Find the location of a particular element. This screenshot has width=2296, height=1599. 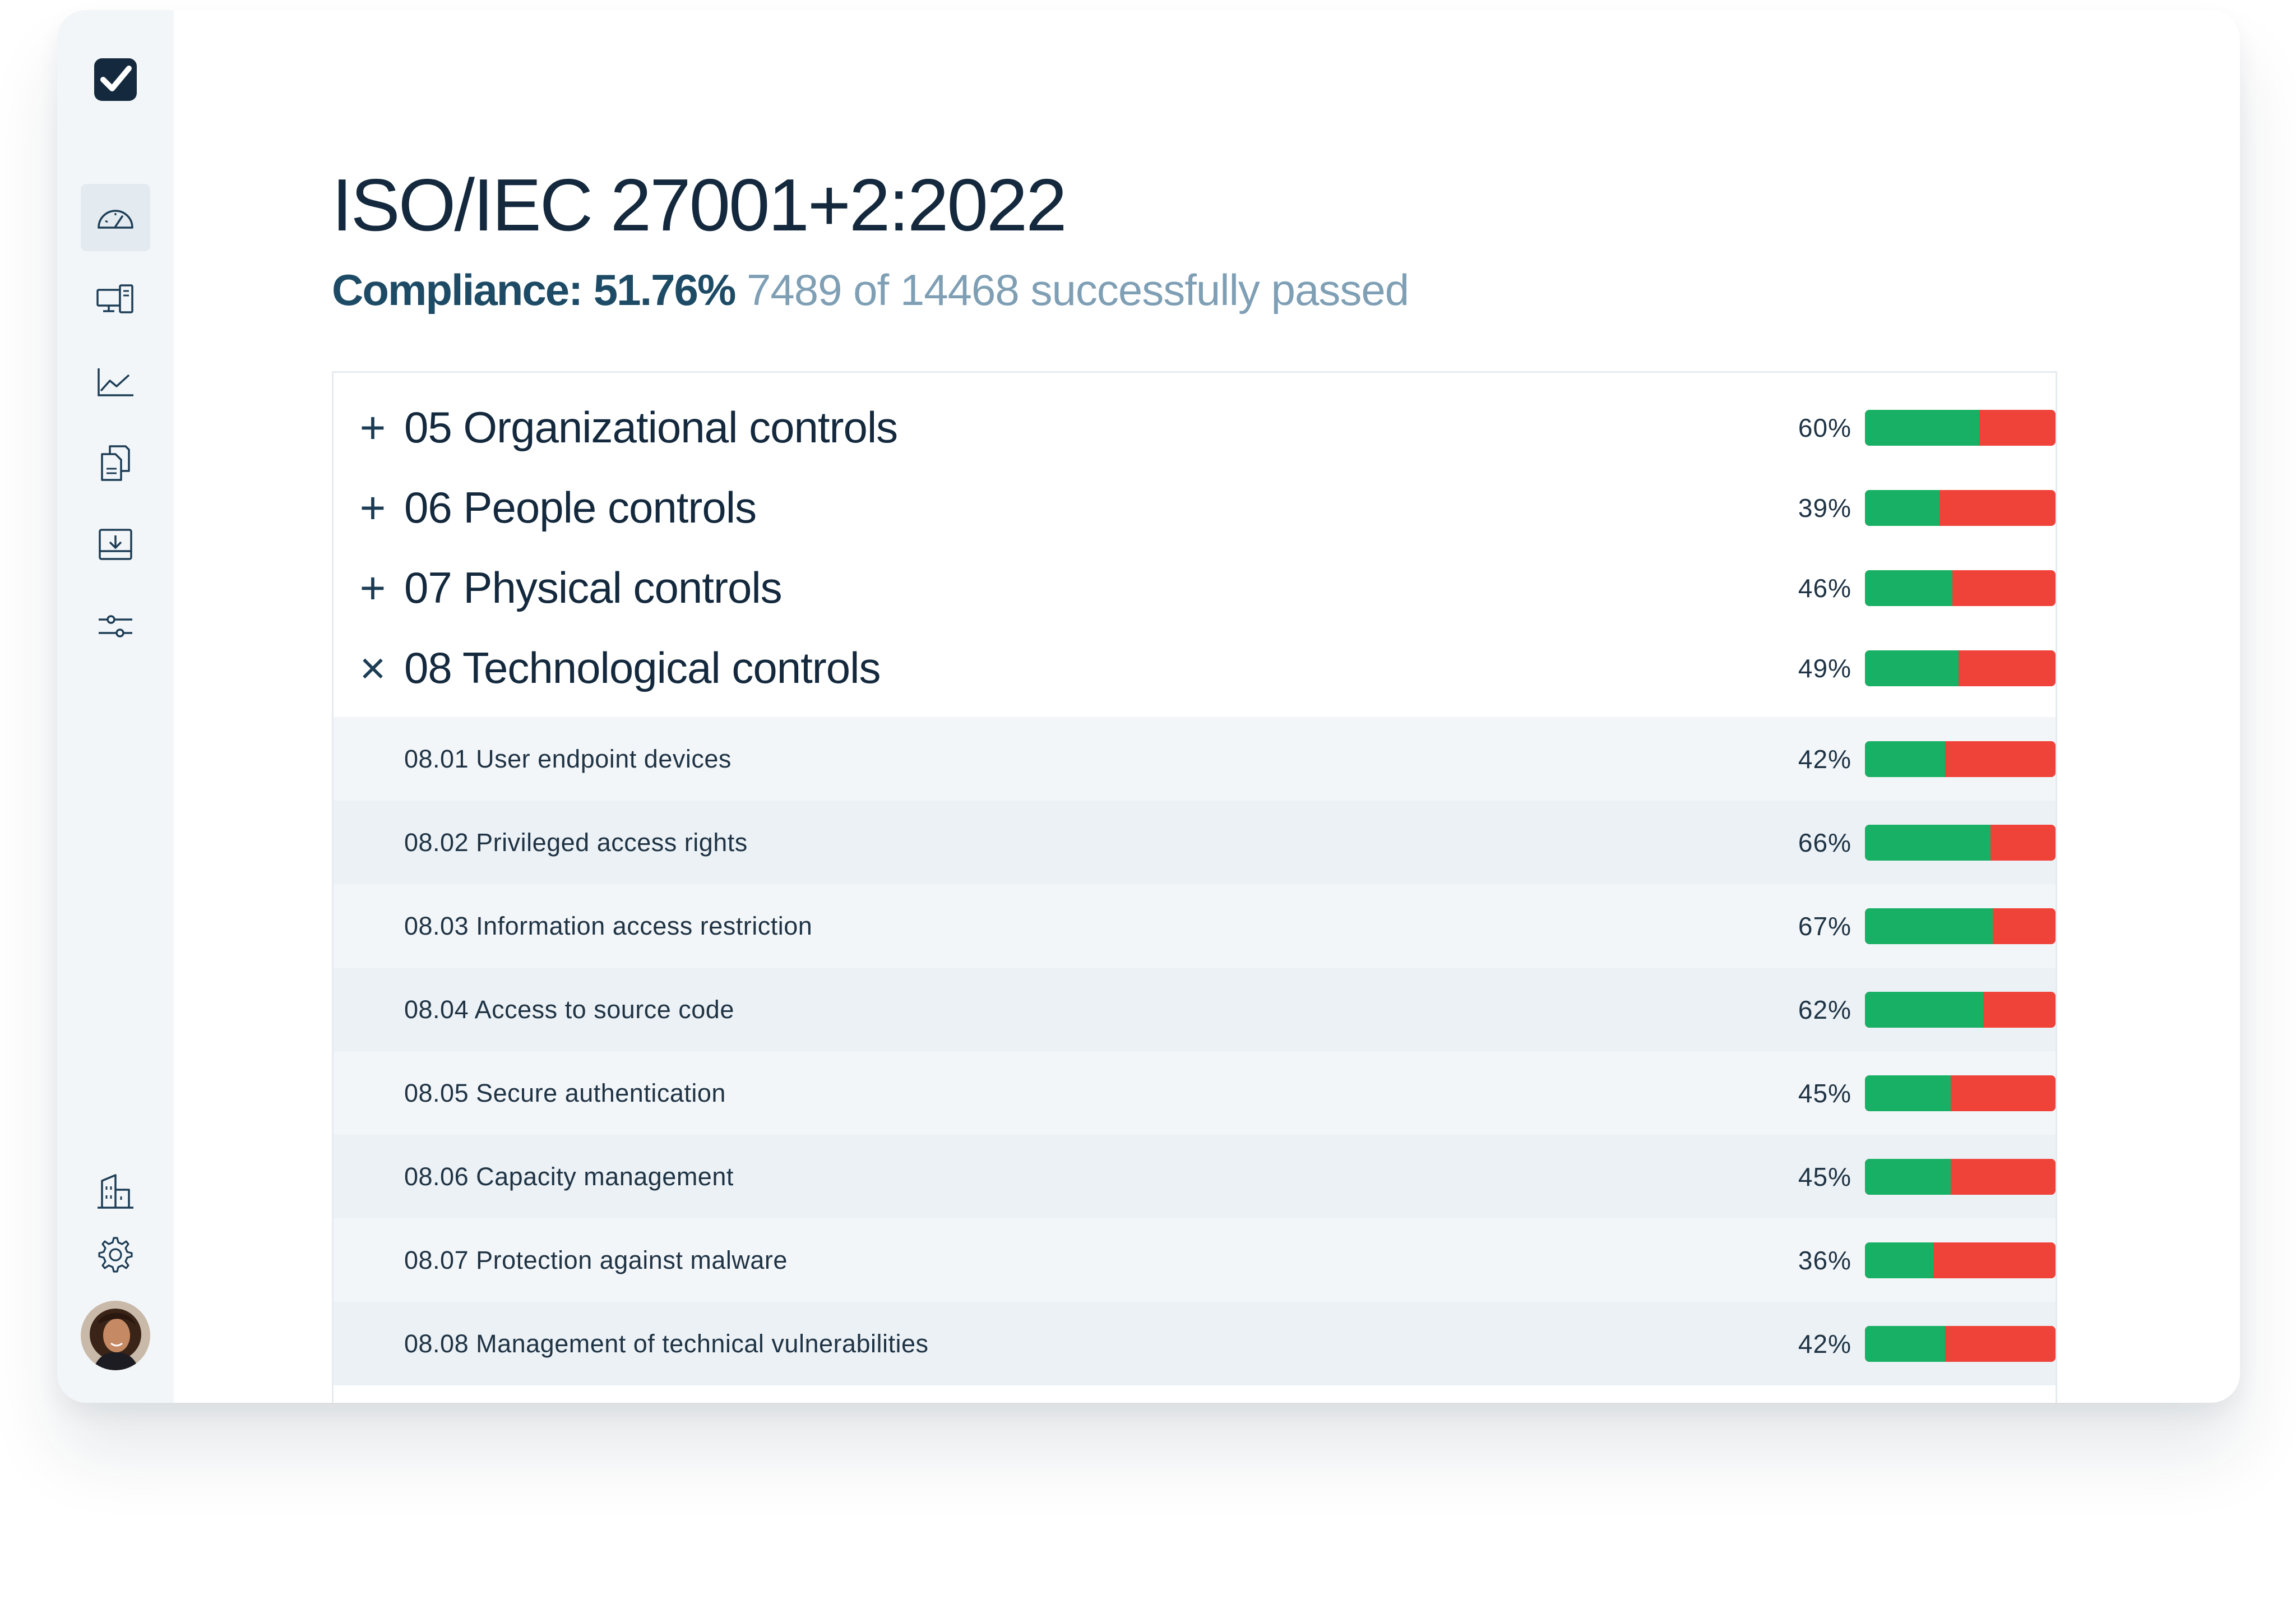

line-chart-icon is located at coordinates (115, 382).